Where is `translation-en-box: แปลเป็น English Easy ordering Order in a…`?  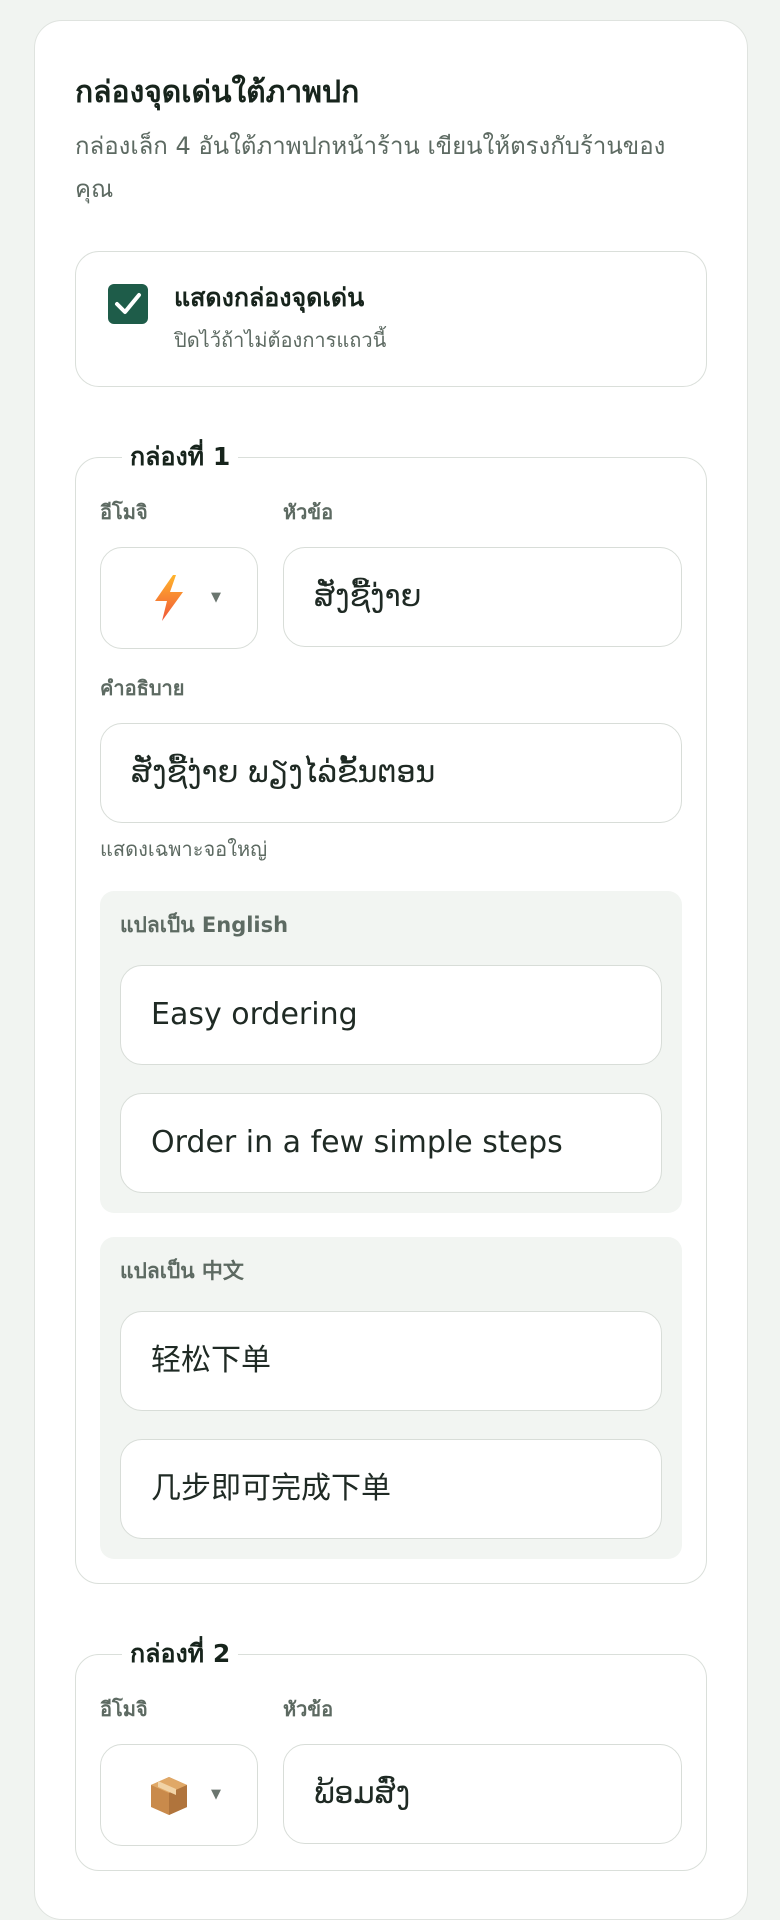
translation-en-box: แปลเป็น English Easy ordering Order in a… is located at coordinates (391, 1052).